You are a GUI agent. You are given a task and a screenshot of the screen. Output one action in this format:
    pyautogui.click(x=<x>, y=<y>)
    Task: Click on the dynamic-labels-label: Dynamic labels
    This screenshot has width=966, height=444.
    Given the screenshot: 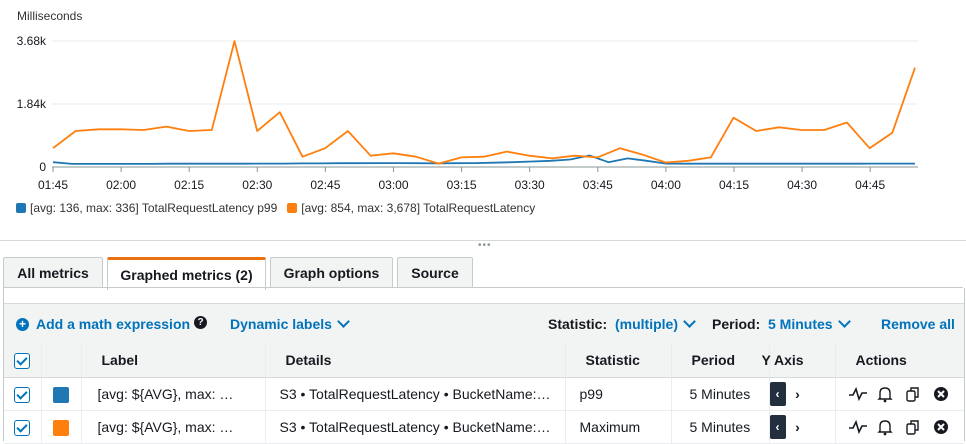 What is the action you would take?
    pyautogui.click(x=281, y=324)
    